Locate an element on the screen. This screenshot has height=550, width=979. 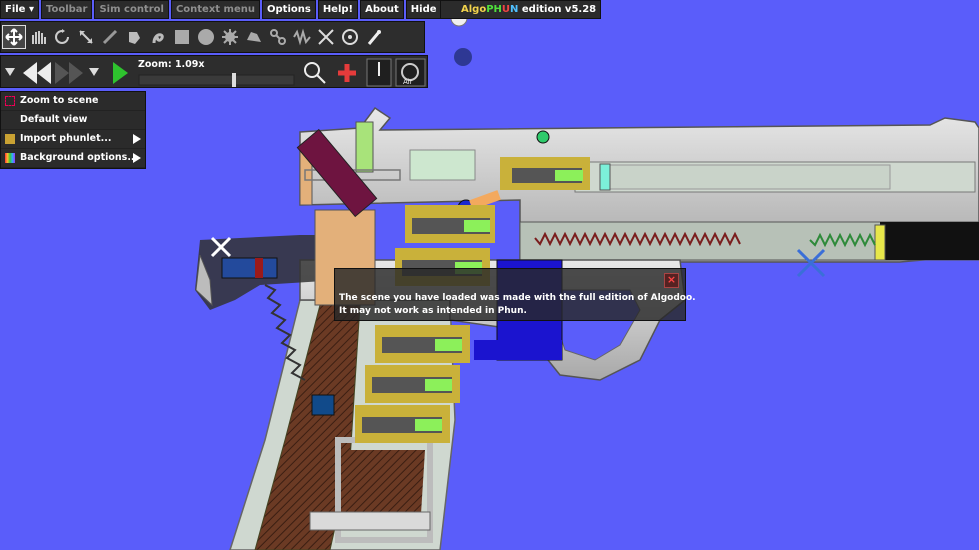
rainbow-icon is located at coordinates (10, 158).